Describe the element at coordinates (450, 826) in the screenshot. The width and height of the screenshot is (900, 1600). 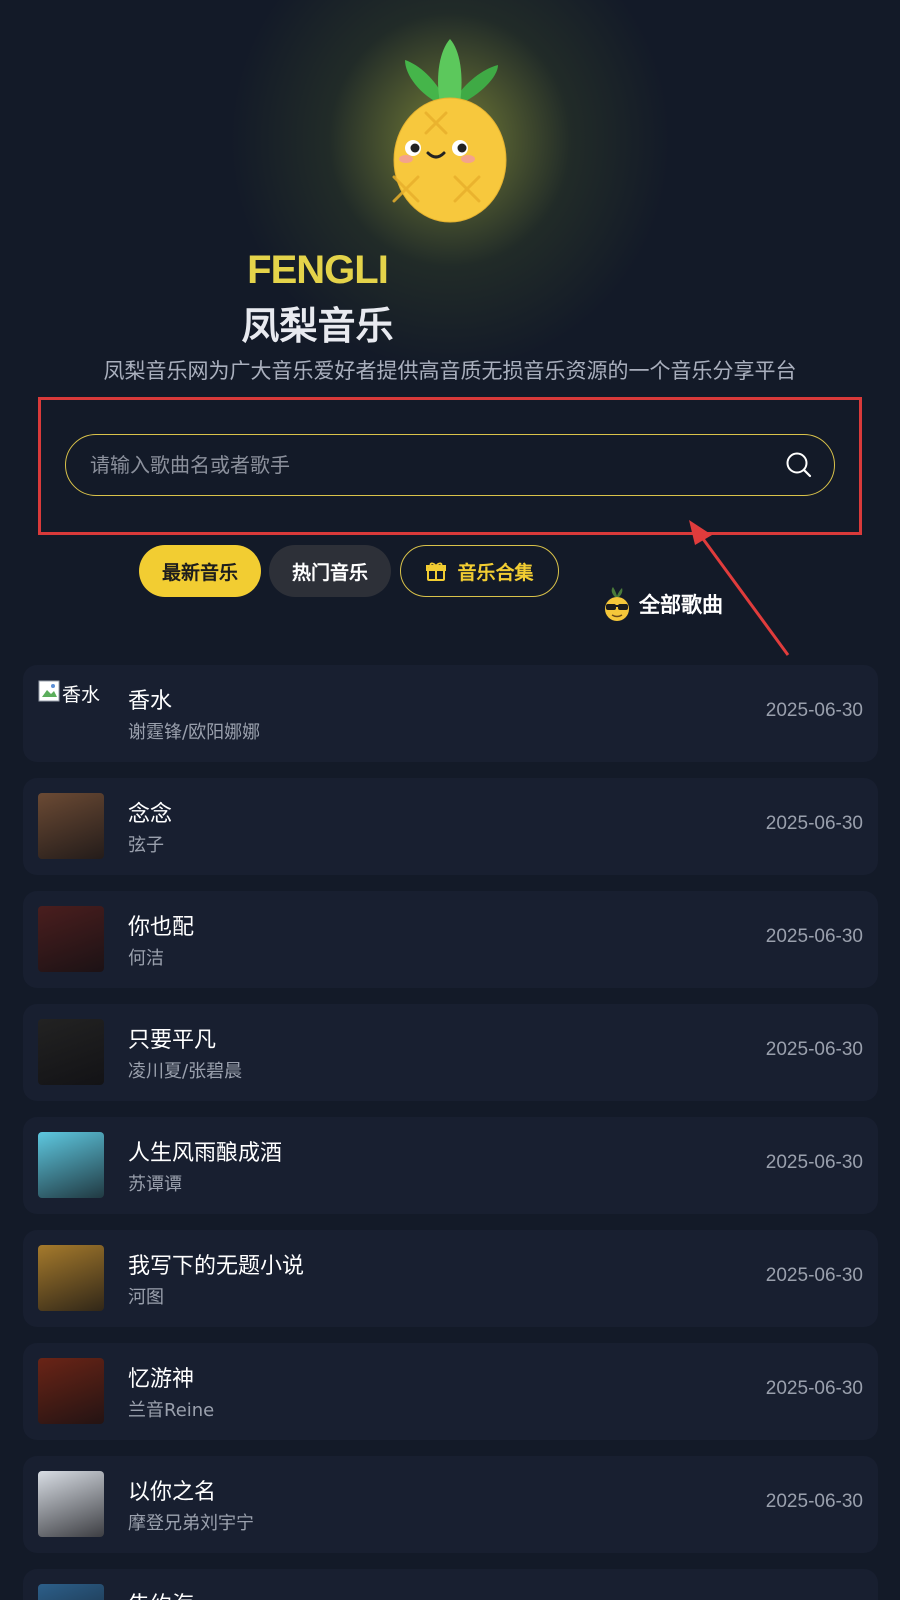
I see `song-list-item: 念念弦子 2025-06-30` at that location.